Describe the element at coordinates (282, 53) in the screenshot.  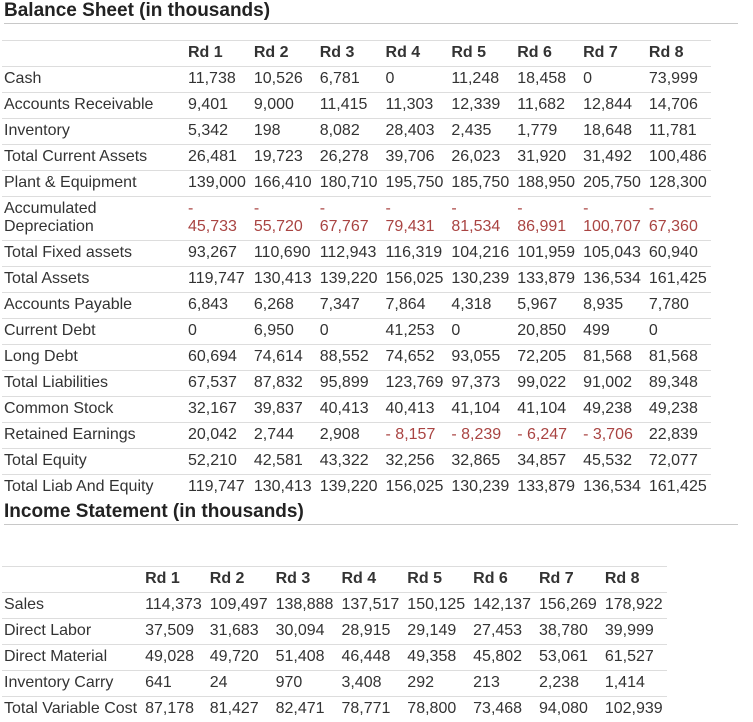
I see `column-header: Rd 2` at that location.